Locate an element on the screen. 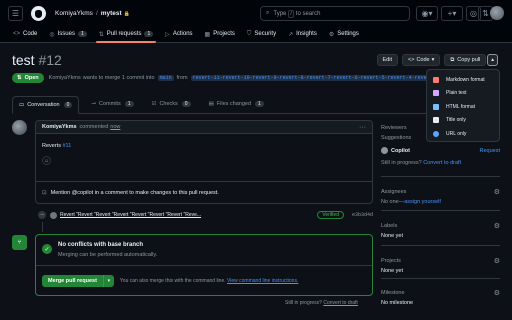  repo-link: mytest is located at coordinates (111, 13).